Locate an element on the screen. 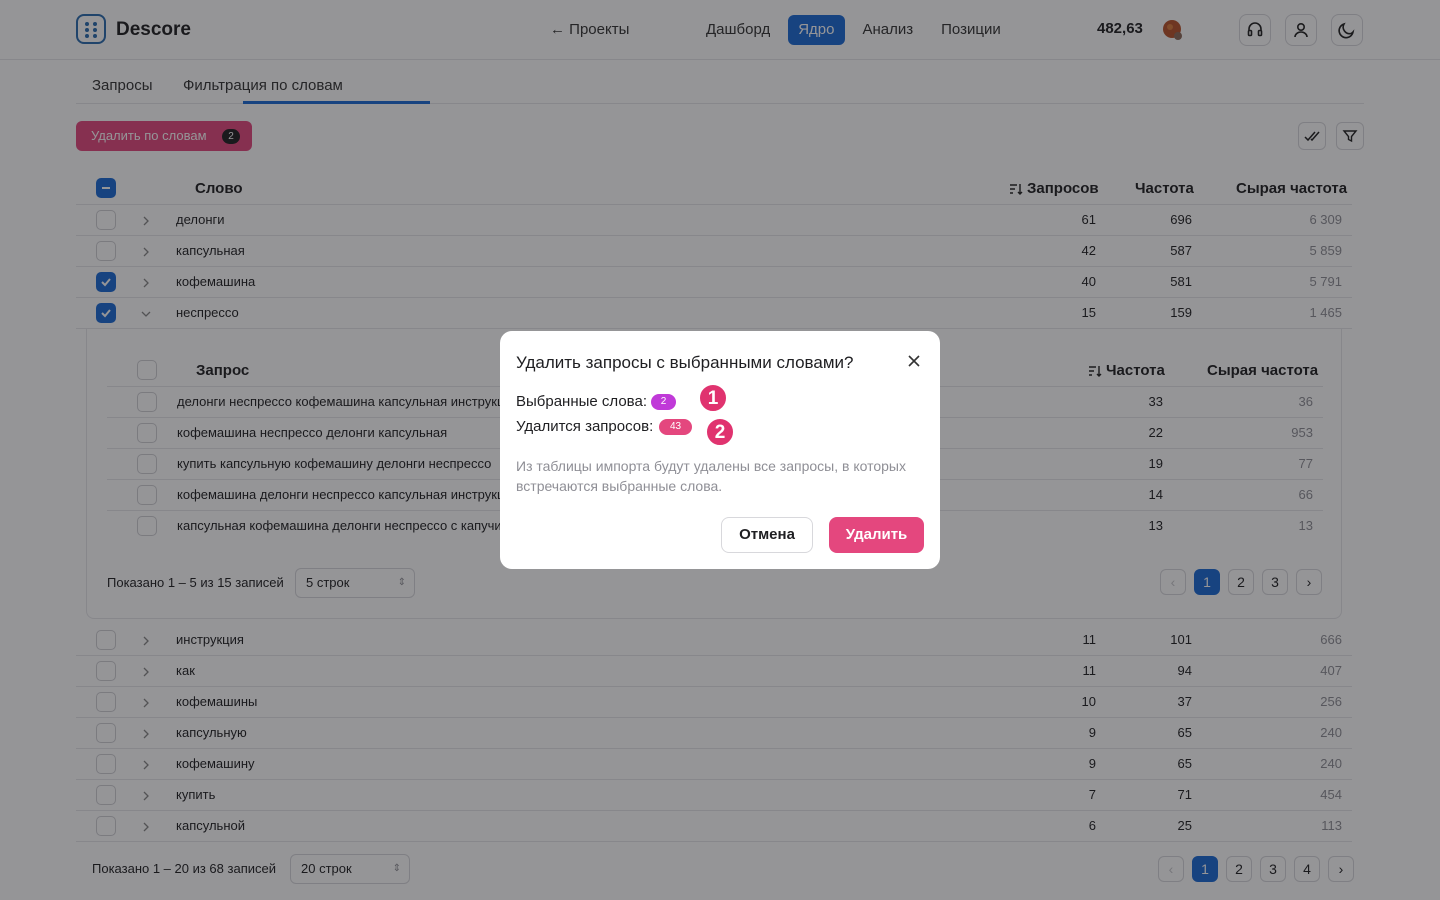 The height and width of the screenshot is (900, 1440). delete-count-badge: 43 is located at coordinates (675, 427).